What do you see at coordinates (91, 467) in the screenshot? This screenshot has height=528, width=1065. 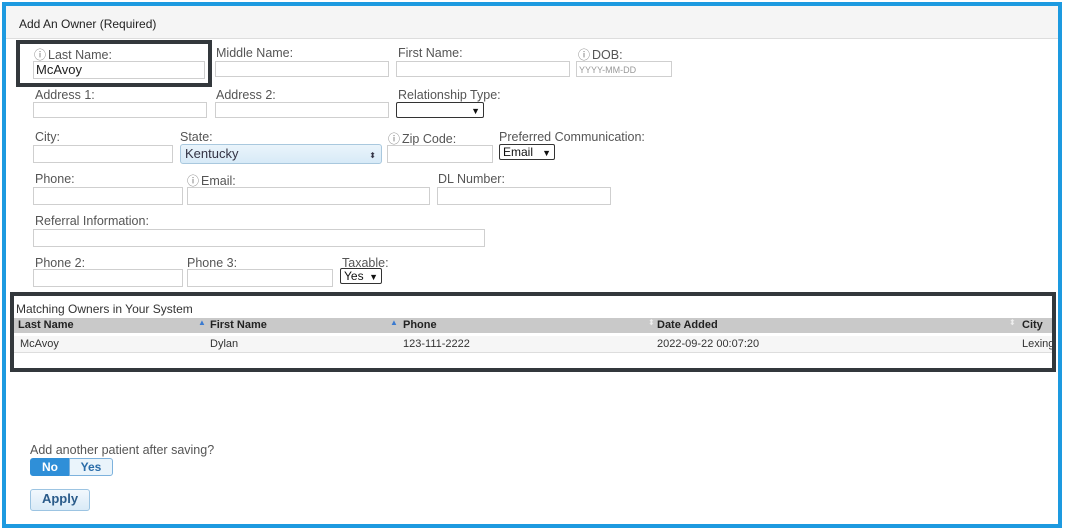 I see `add-another-yes: Yes` at bounding box center [91, 467].